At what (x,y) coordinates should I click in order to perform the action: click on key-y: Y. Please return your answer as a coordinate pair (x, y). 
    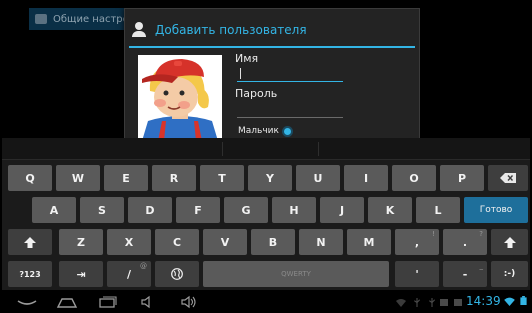
    Looking at the image, I should click on (270, 178).